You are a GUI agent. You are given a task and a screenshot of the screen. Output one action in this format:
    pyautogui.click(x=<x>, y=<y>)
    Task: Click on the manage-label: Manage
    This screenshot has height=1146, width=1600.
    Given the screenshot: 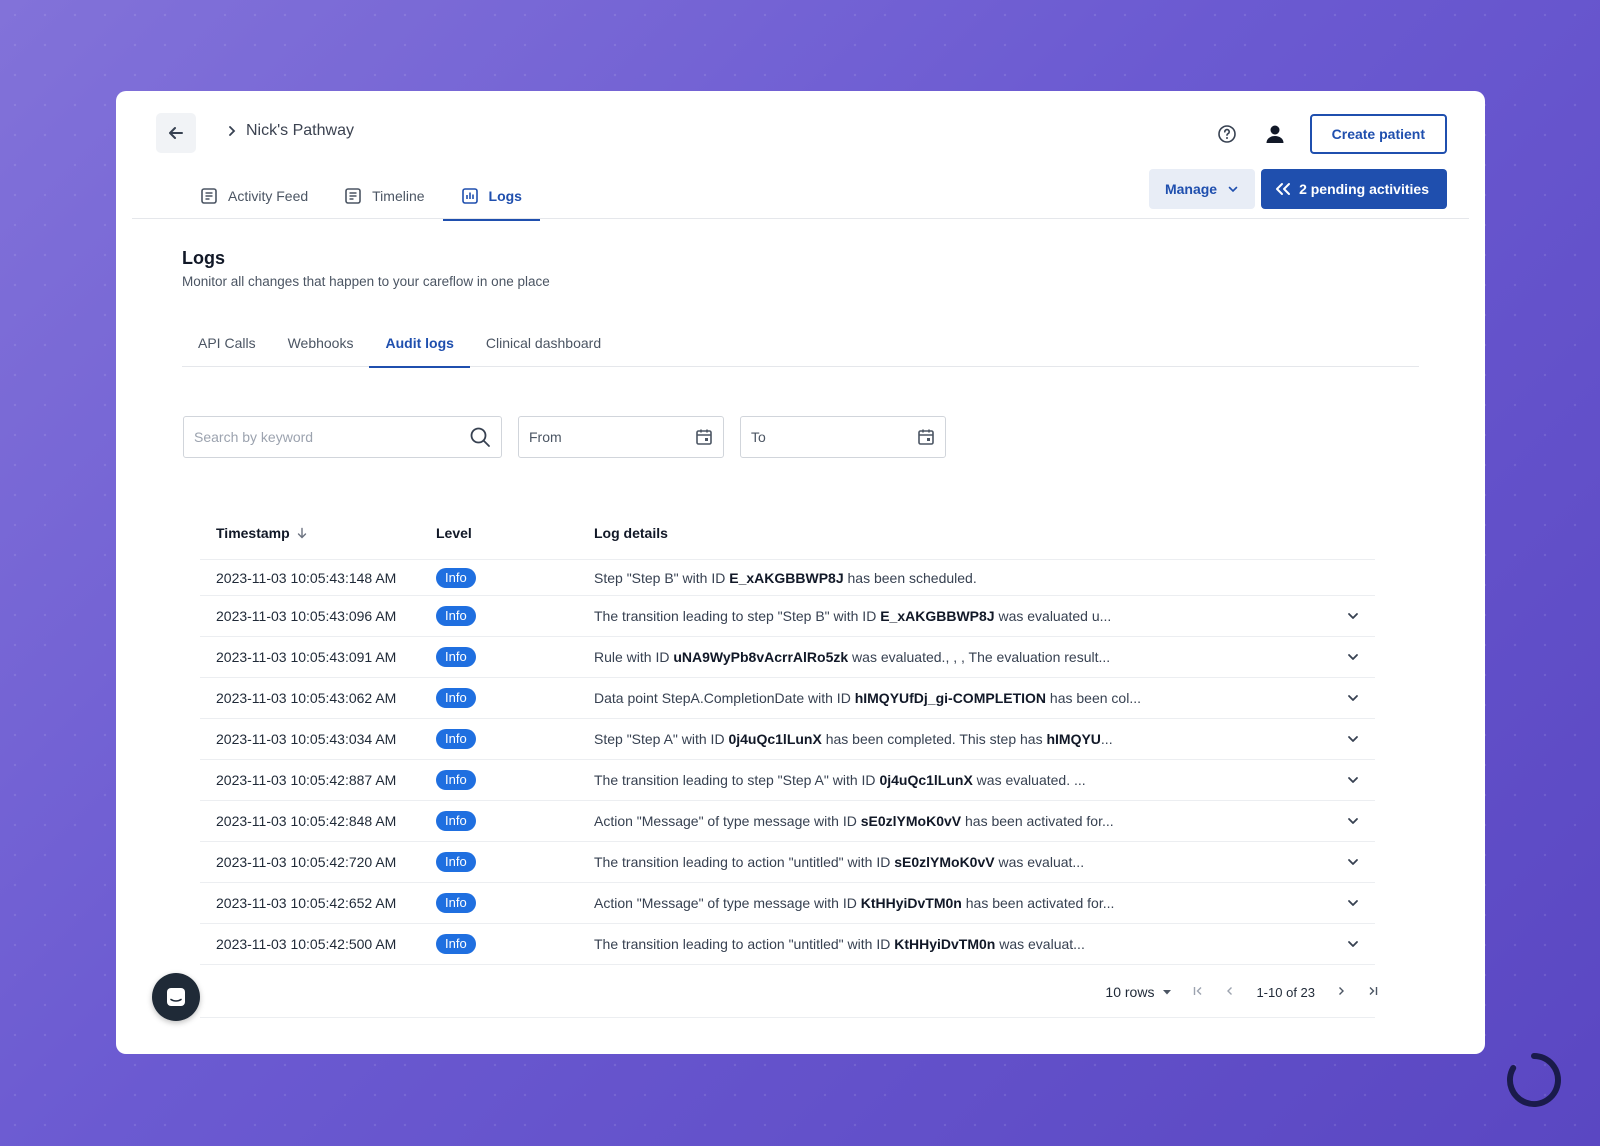 What is the action you would take?
    pyautogui.click(x=1191, y=189)
    